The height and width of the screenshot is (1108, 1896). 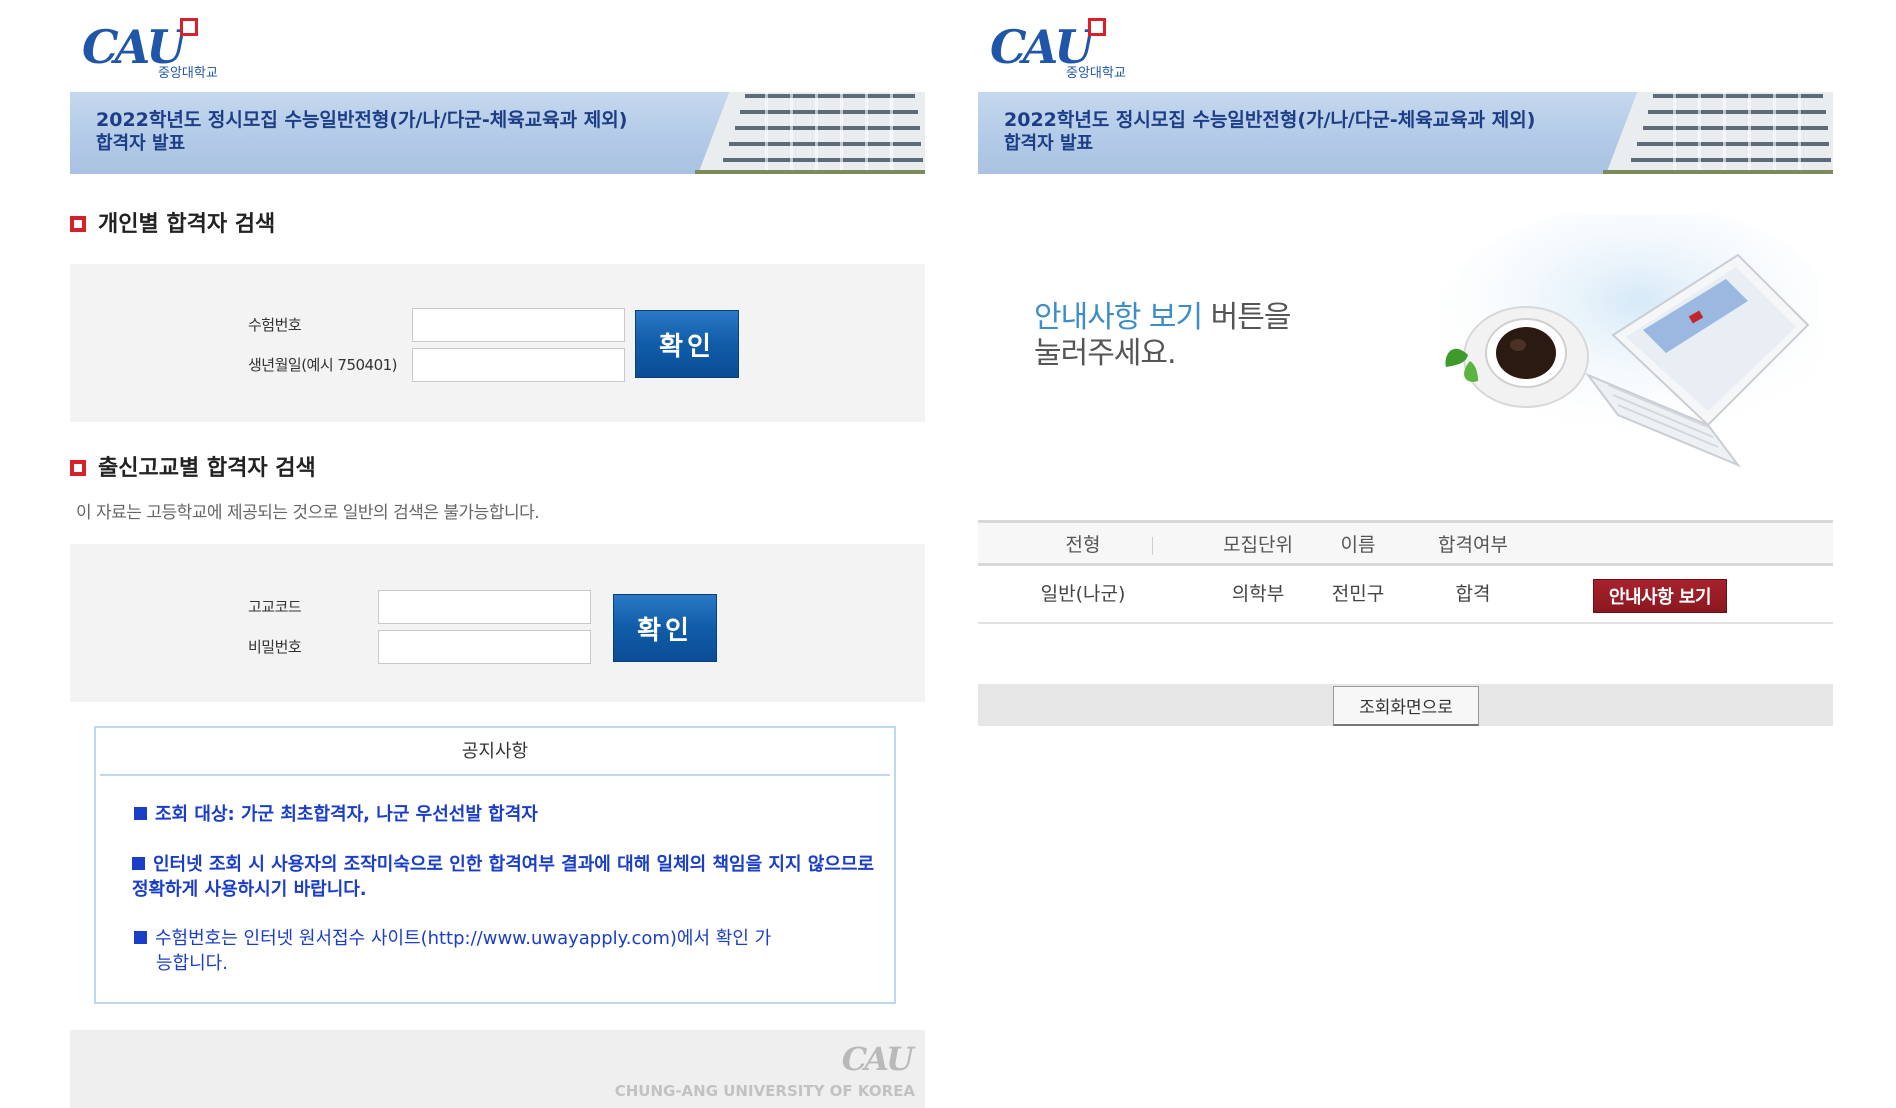 What do you see at coordinates (497, 1069) in the screenshot?
I see `page-footer: CAU CHUNG-ANG UNIVERSITY OF KOREA` at bounding box center [497, 1069].